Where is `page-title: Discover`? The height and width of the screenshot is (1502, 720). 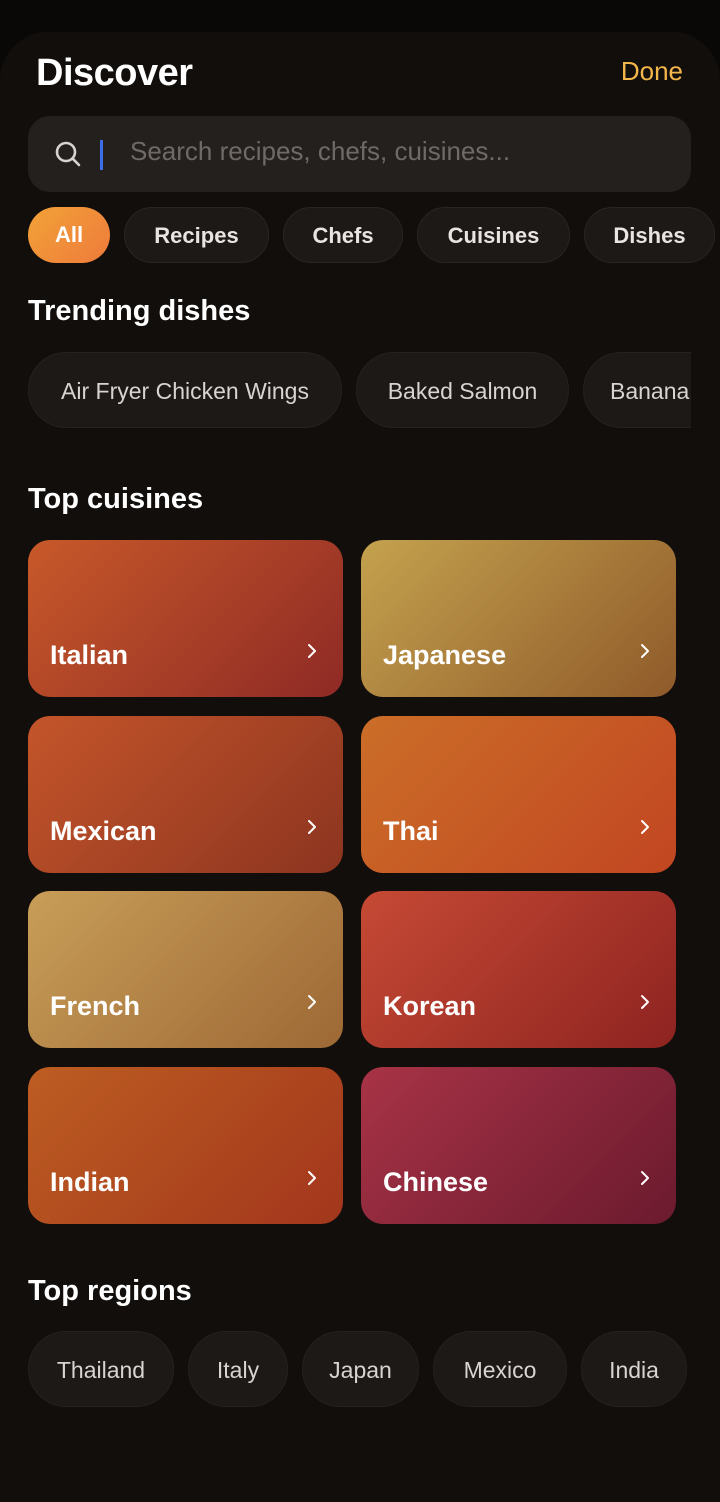
page-title: Discover is located at coordinates (114, 73).